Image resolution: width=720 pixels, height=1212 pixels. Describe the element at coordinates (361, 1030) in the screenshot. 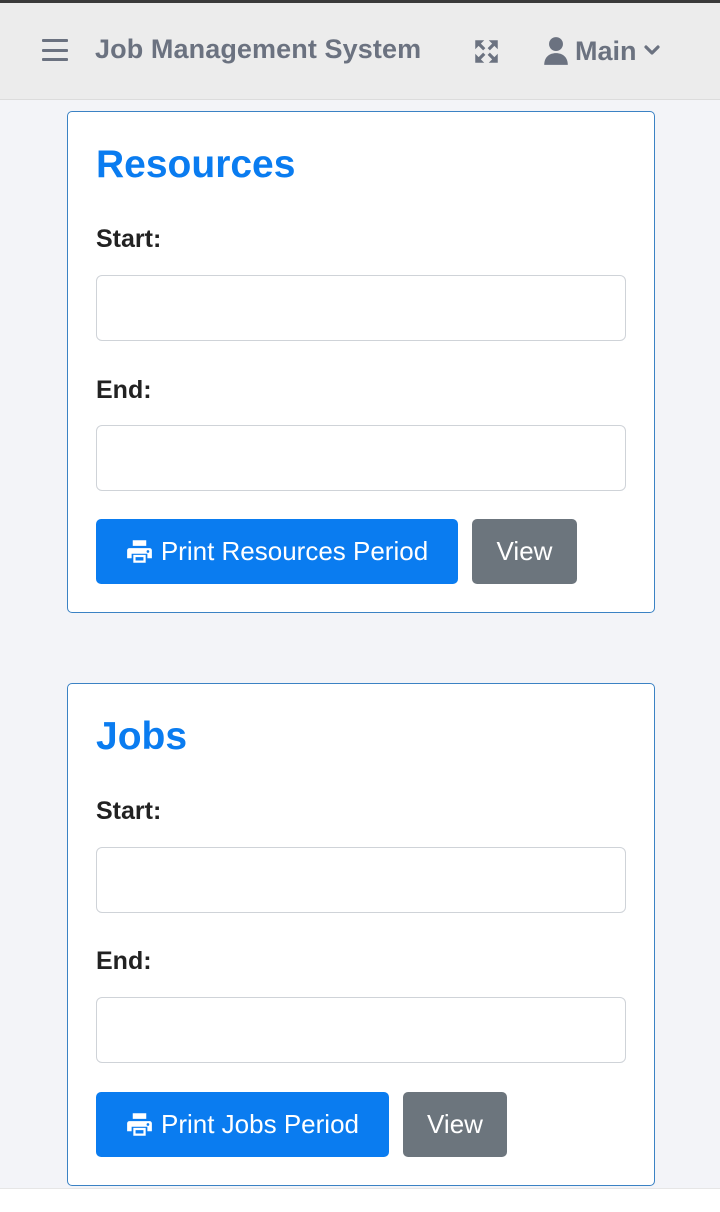

I see `jobs-end-input` at that location.